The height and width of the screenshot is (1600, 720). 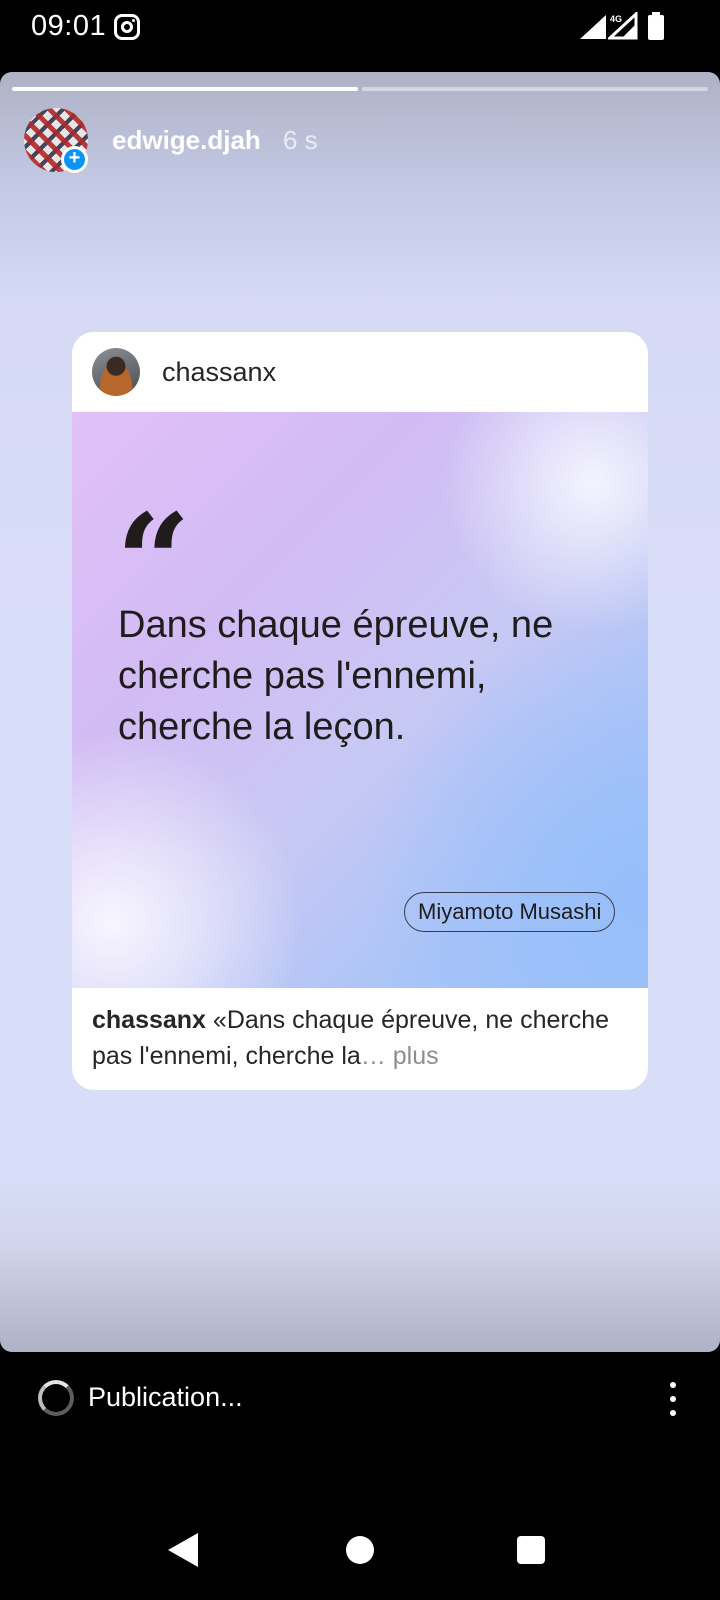 I want to click on quote-line: cherche la leçon., so click(x=262, y=727).